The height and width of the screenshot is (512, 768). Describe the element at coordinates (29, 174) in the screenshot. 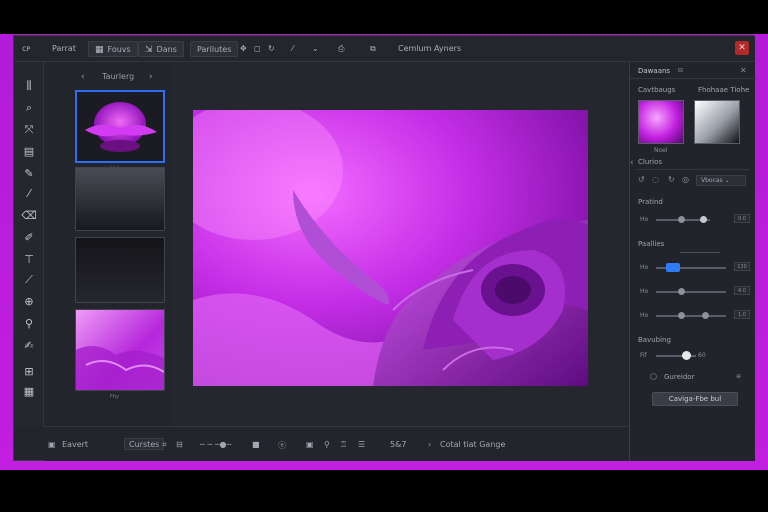

I see `pen-icon: ✎` at that location.